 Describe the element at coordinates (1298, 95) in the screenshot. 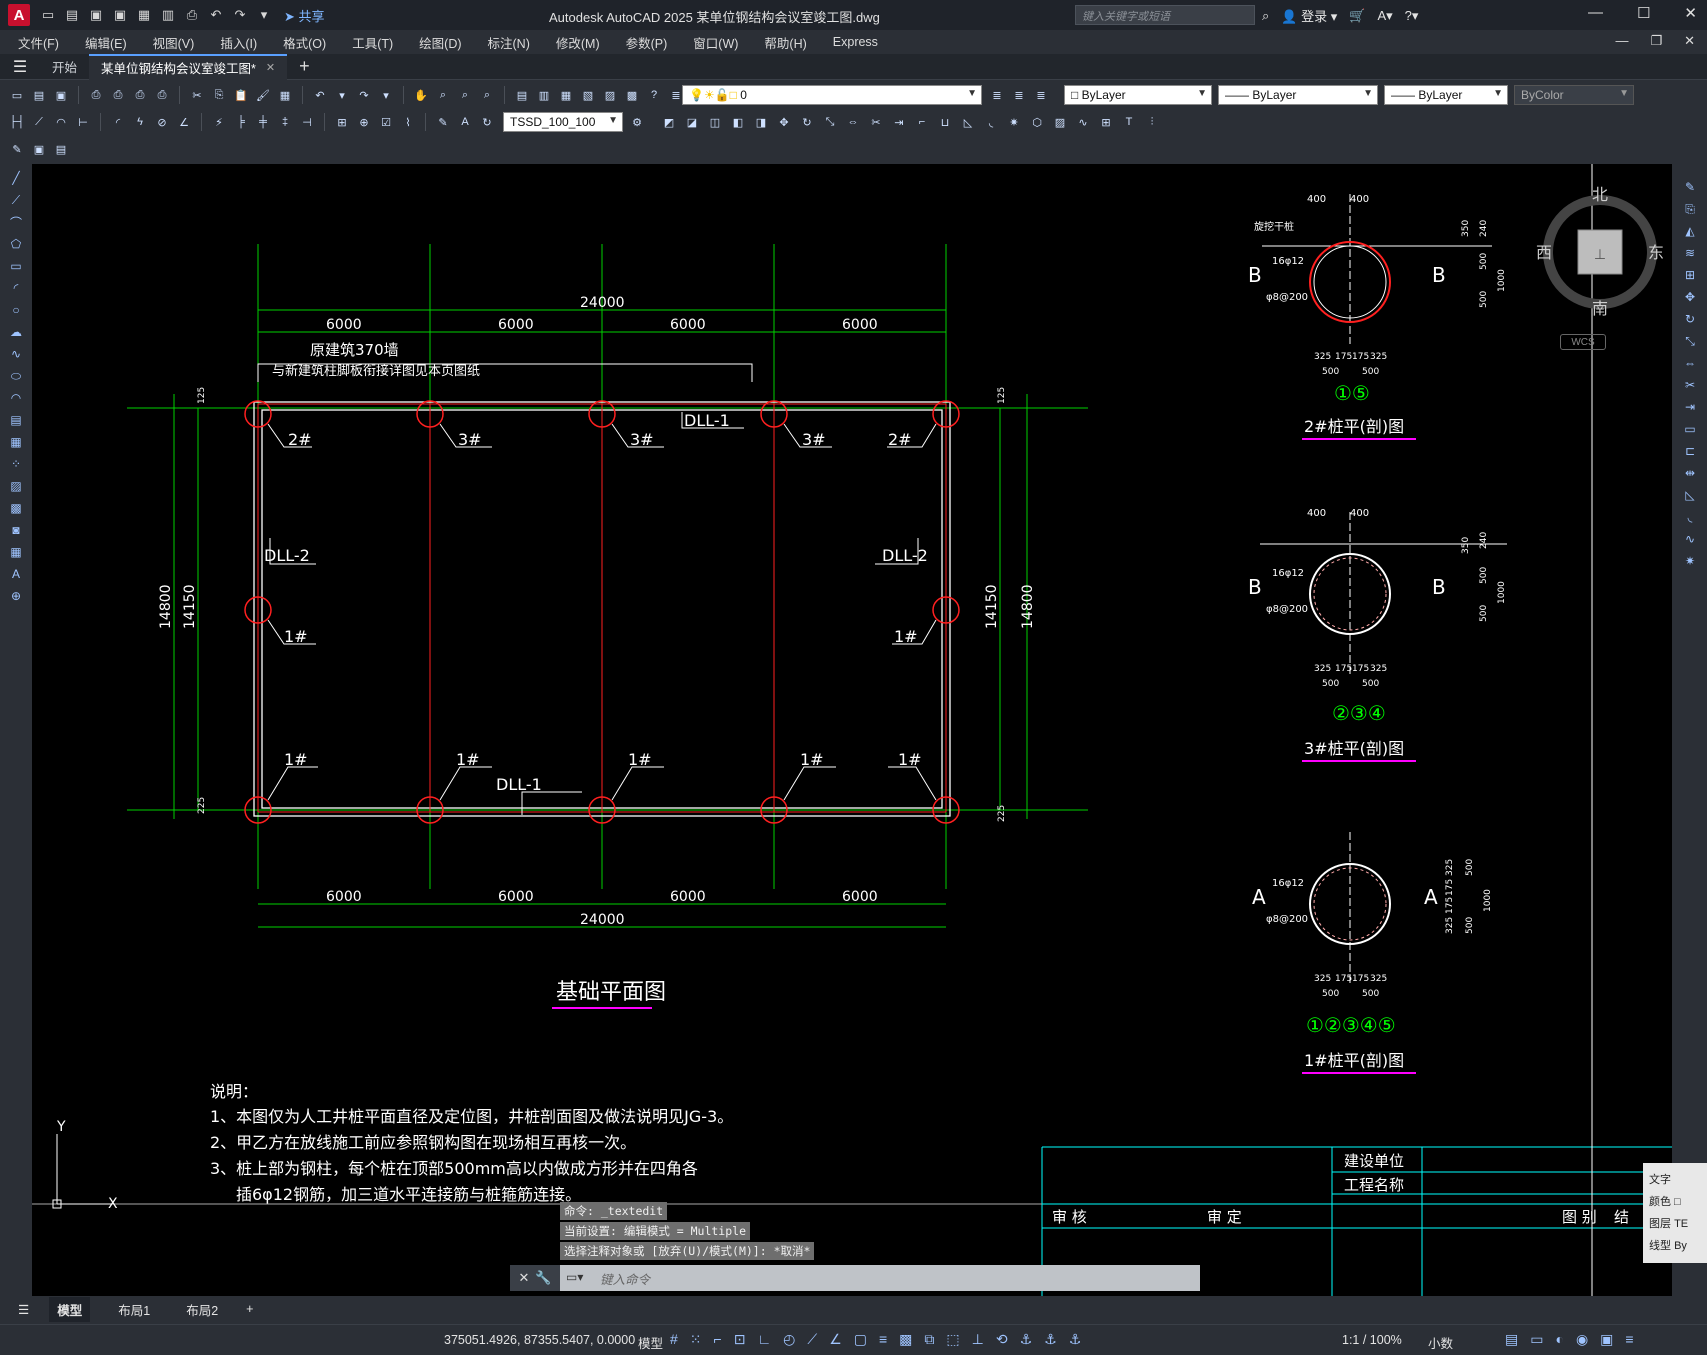

I see `linetype-dropdown: —— ByLayer ▼` at that location.